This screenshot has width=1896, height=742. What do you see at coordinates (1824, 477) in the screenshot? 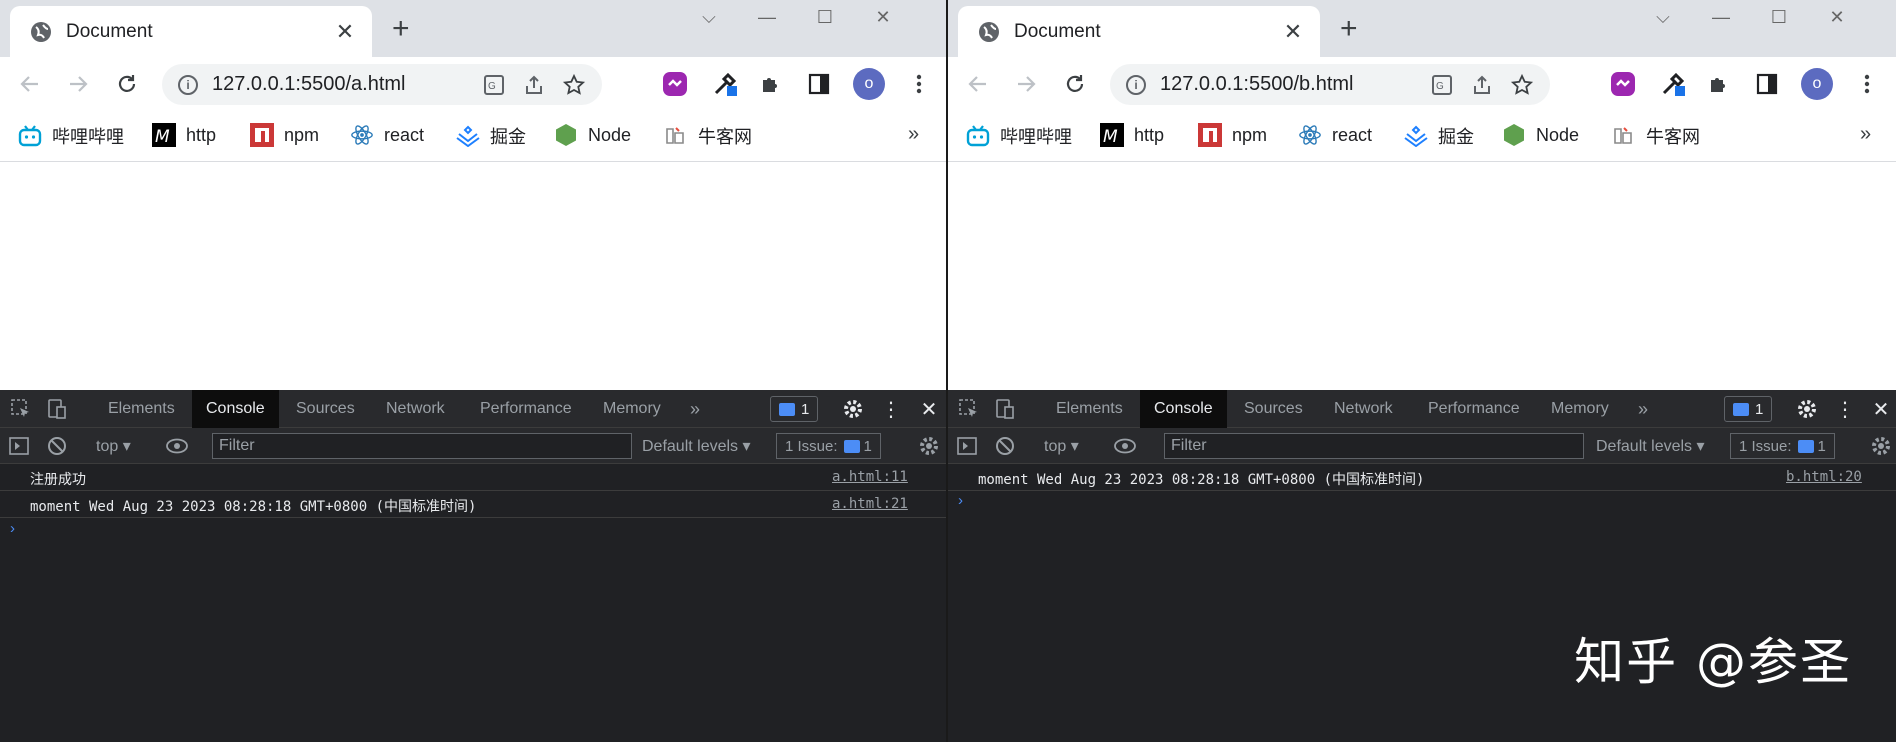
I see `log-source-link: b.html:20` at bounding box center [1824, 477].